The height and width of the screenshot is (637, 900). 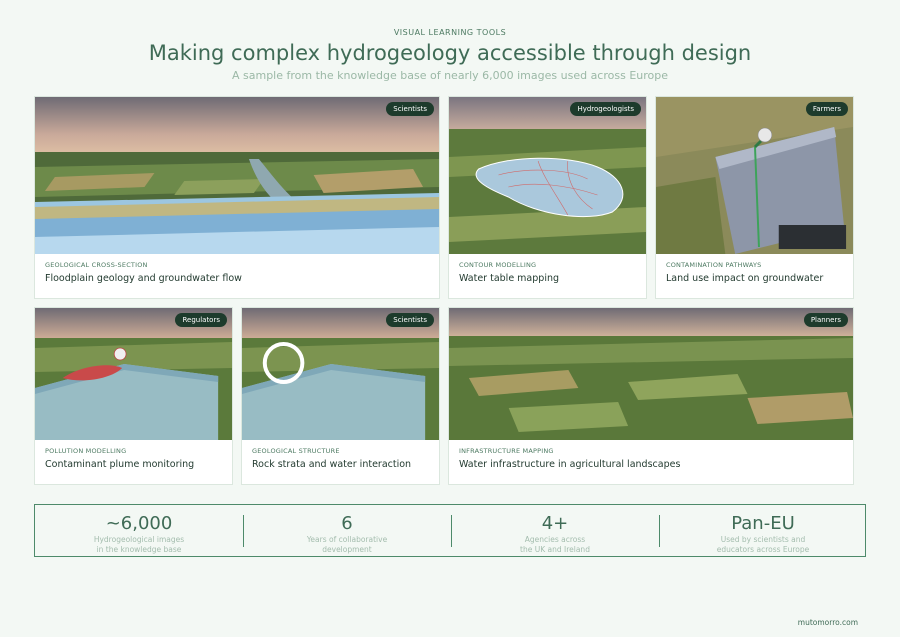 I want to click on card-title: Floodplain geology and groundwater flow, so click(x=143, y=278).